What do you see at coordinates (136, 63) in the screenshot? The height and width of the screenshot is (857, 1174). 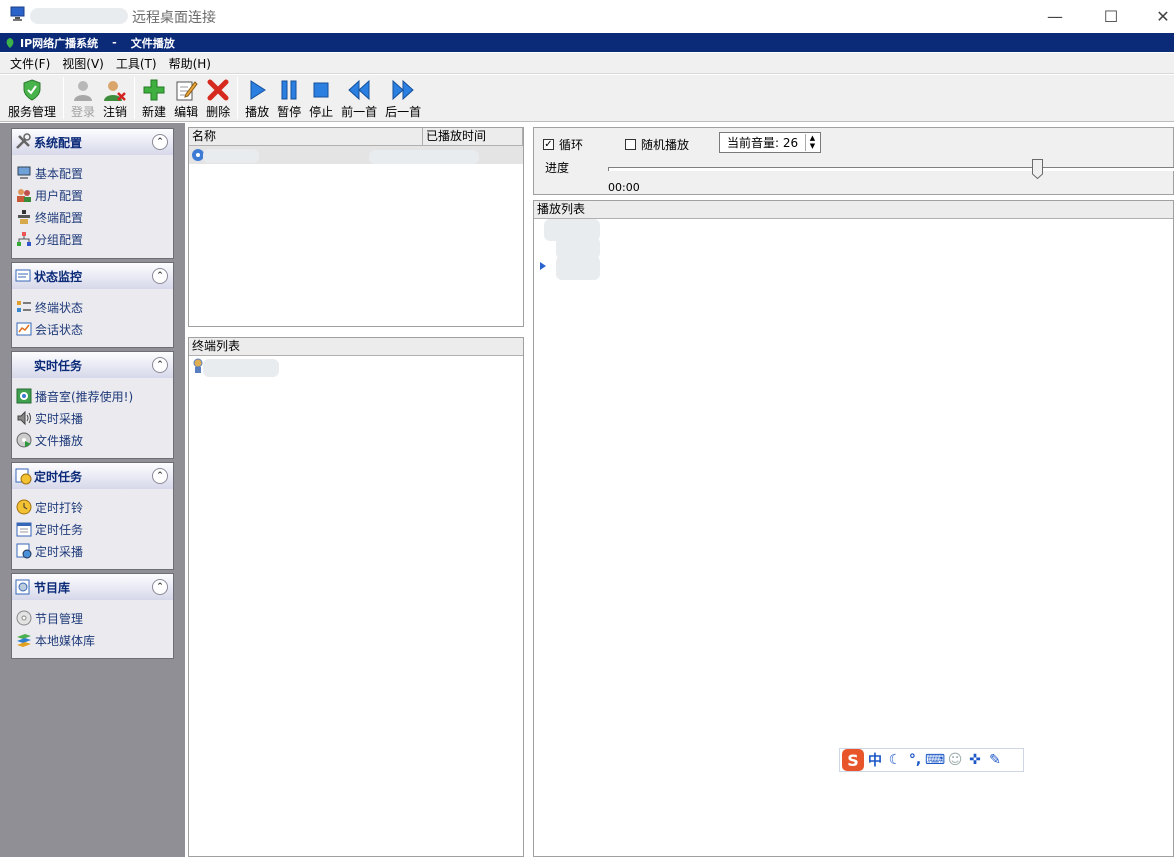 I see `menu-tools: 工具(T)` at bounding box center [136, 63].